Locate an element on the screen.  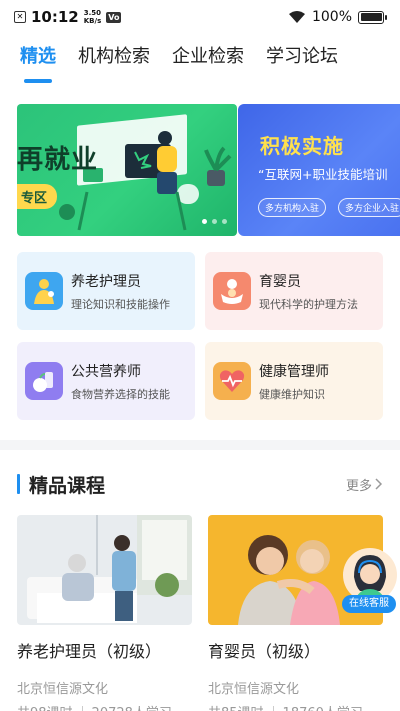
category-card-elderly-care: 养老护理员 理论知识和技能操作 is located at coordinates (106, 291).